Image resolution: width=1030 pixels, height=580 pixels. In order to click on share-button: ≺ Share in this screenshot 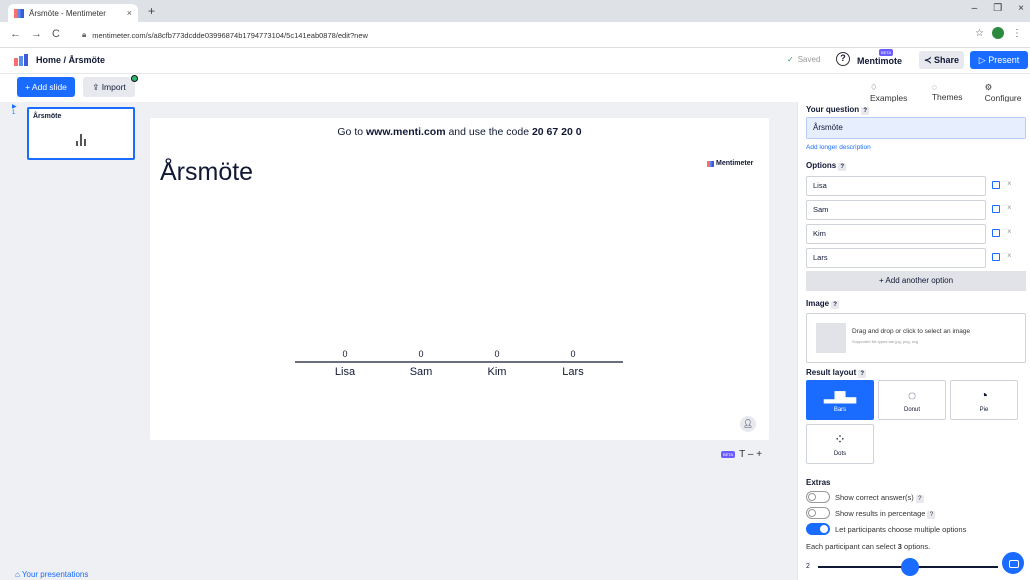, I will do `click(941, 60)`.